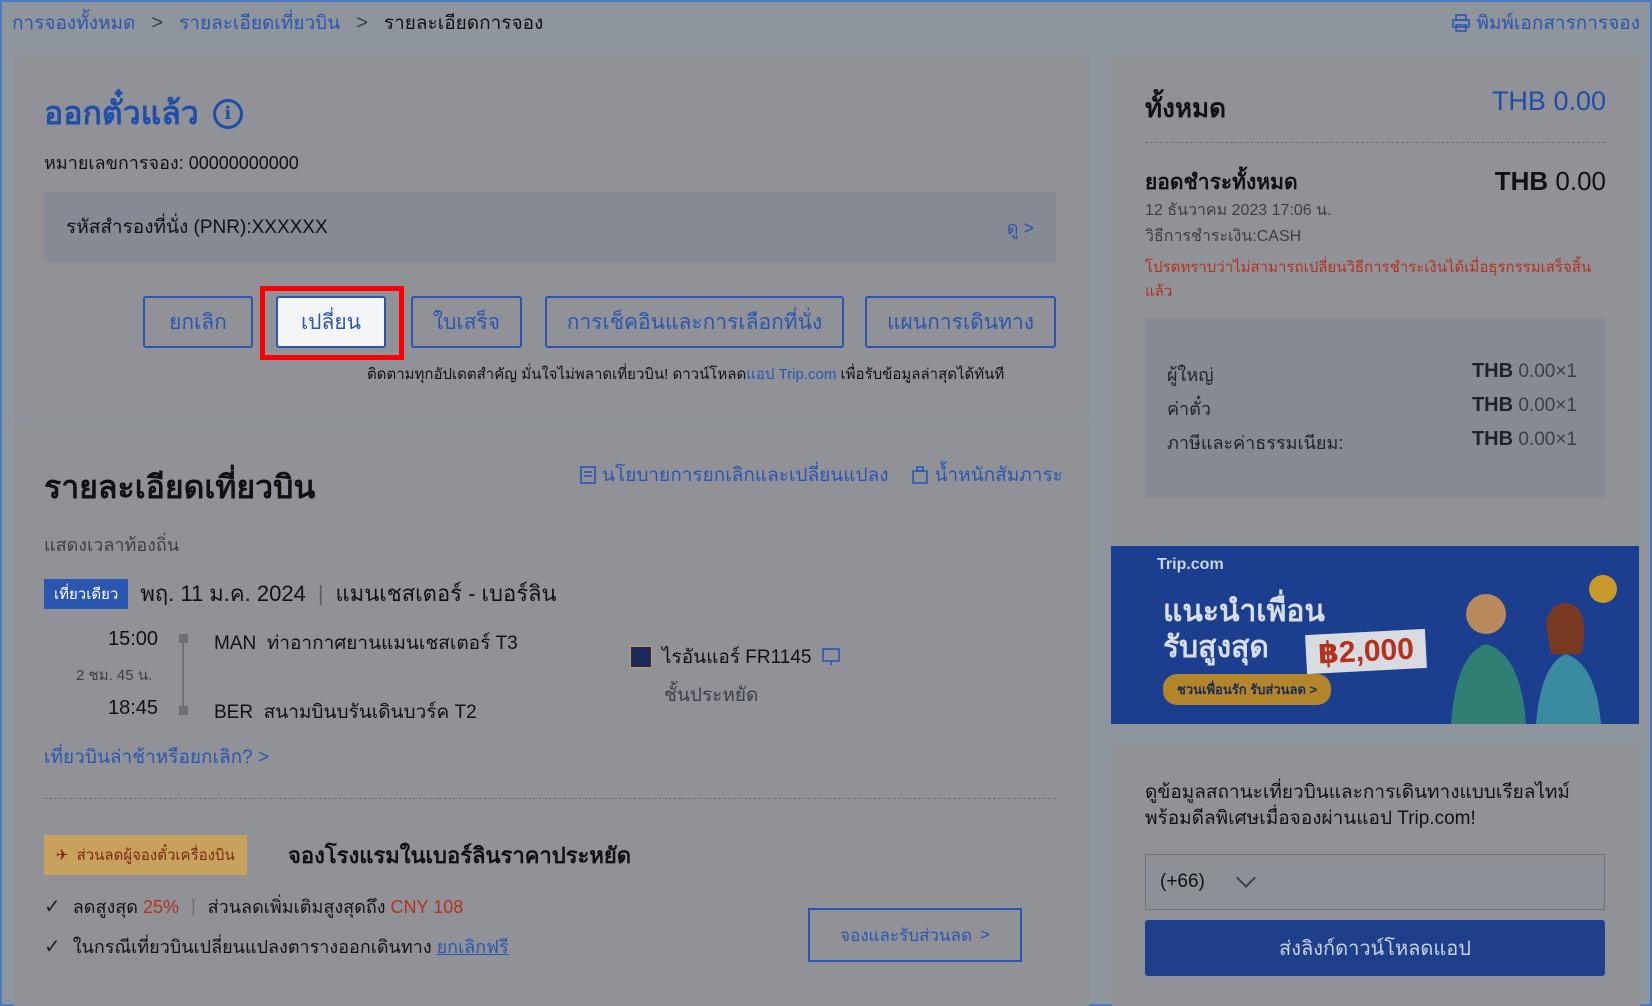 The height and width of the screenshot is (1006, 1652). What do you see at coordinates (1550, 181) in the screenshot?
I see `paid-total-value: THB 0.00` at bounding box center [1550, 181].